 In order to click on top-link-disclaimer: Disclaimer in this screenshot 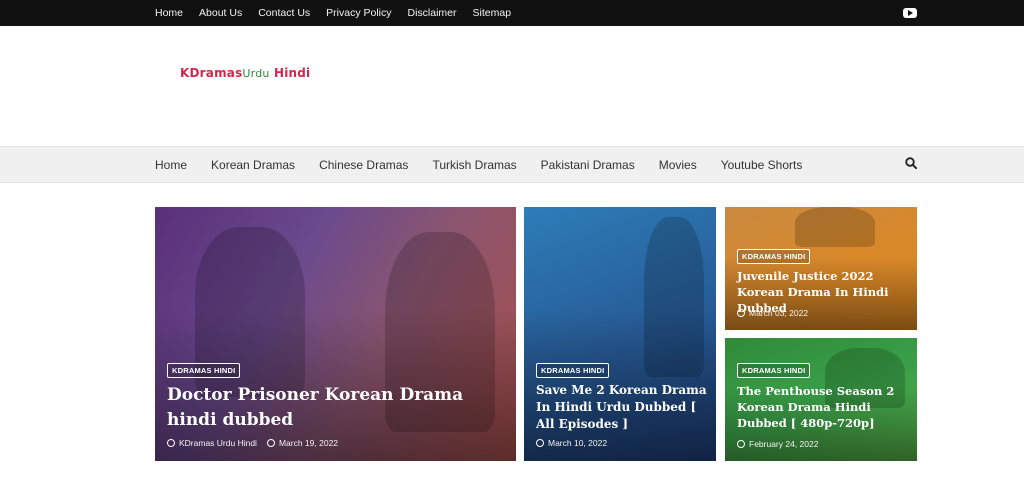, I will do `click(432, 13)`.